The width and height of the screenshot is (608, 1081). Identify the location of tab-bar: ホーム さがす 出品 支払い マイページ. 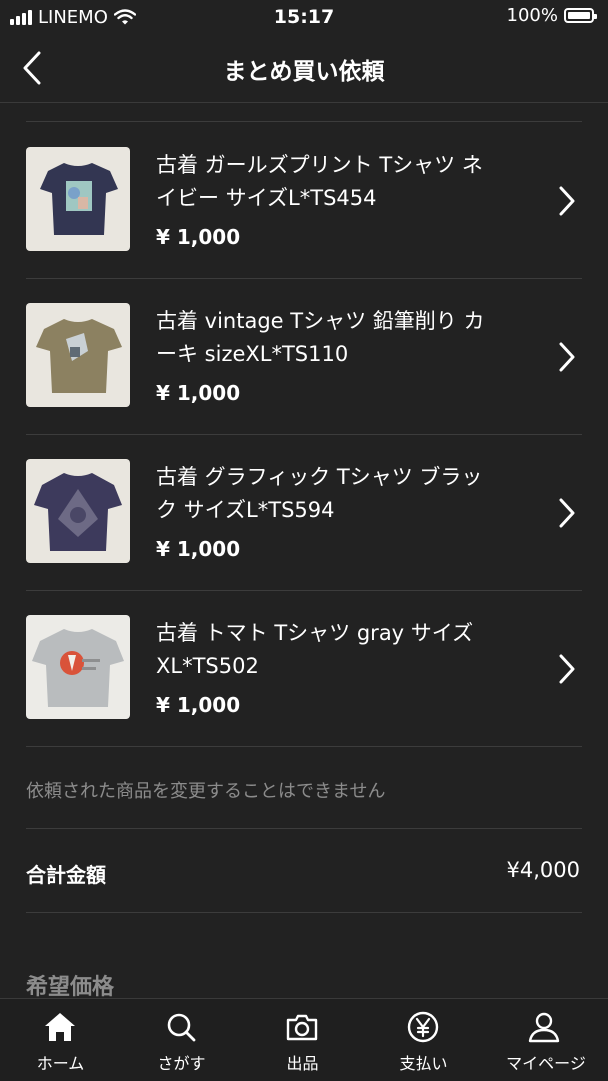
(304, 1039).